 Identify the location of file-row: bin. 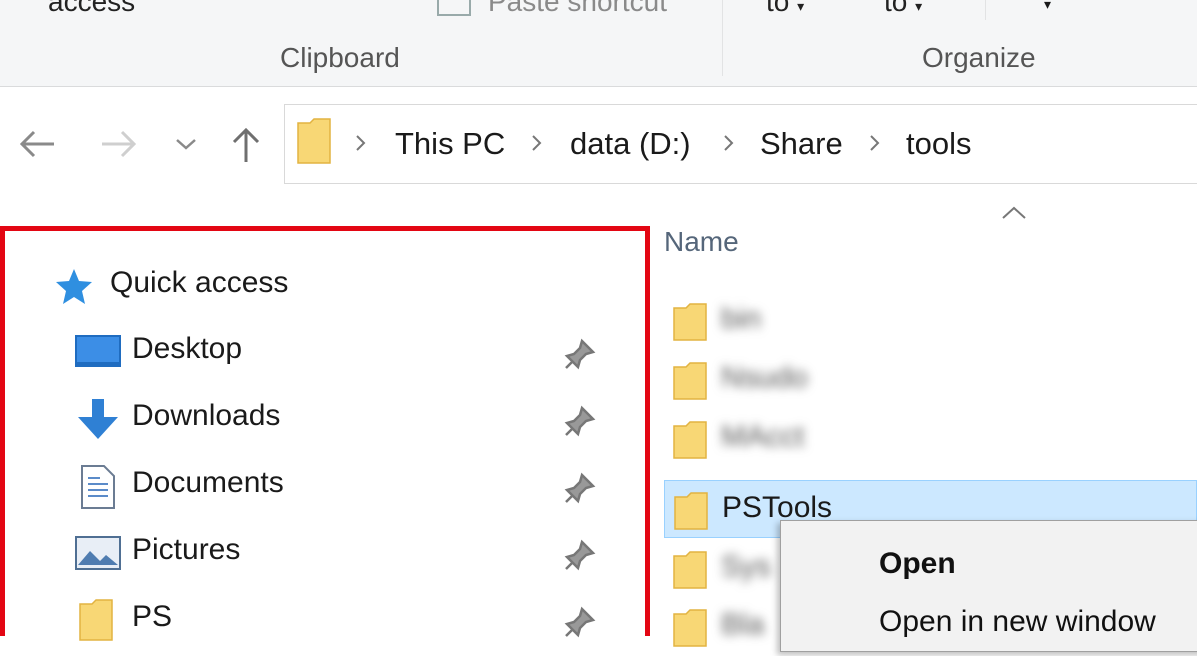
(930, 321).